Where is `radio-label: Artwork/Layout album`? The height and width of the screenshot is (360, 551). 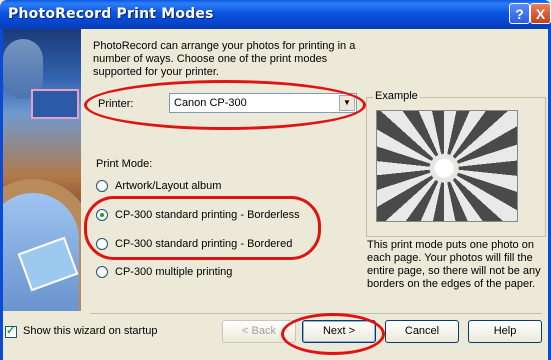
radio-label: Artwork/Layout album is located at coordinates (168, 186).